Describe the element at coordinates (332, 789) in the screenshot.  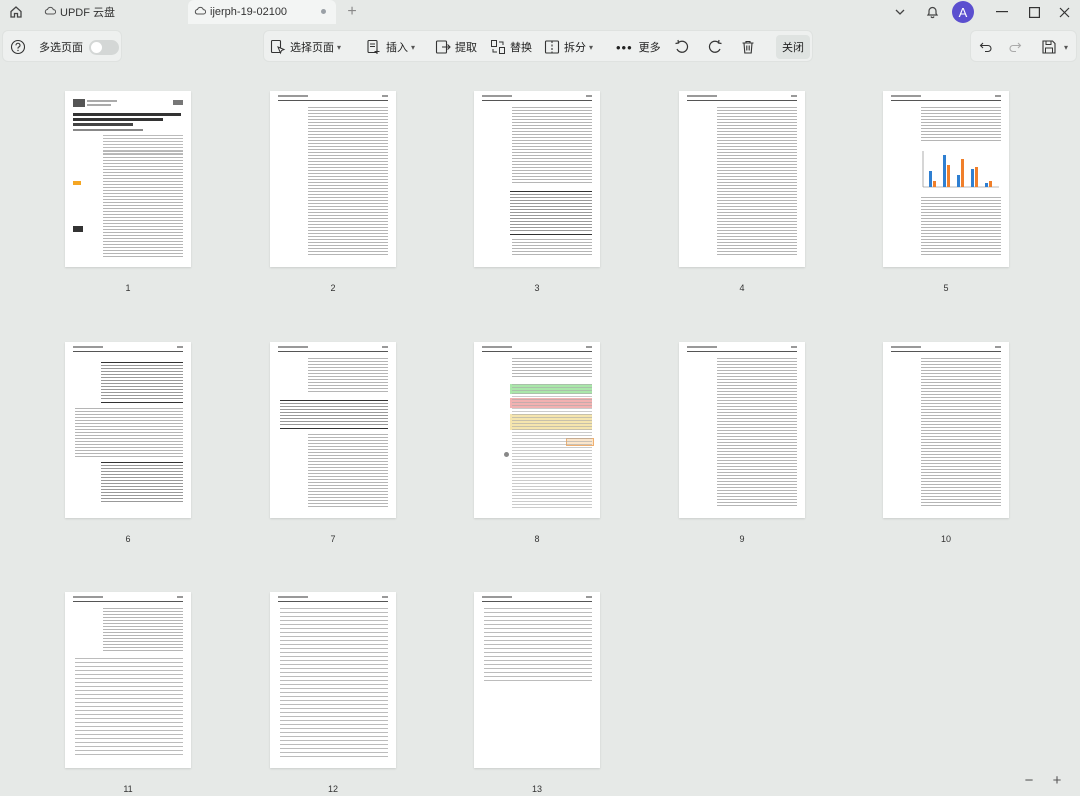
I see `page-number: 12` at that location.